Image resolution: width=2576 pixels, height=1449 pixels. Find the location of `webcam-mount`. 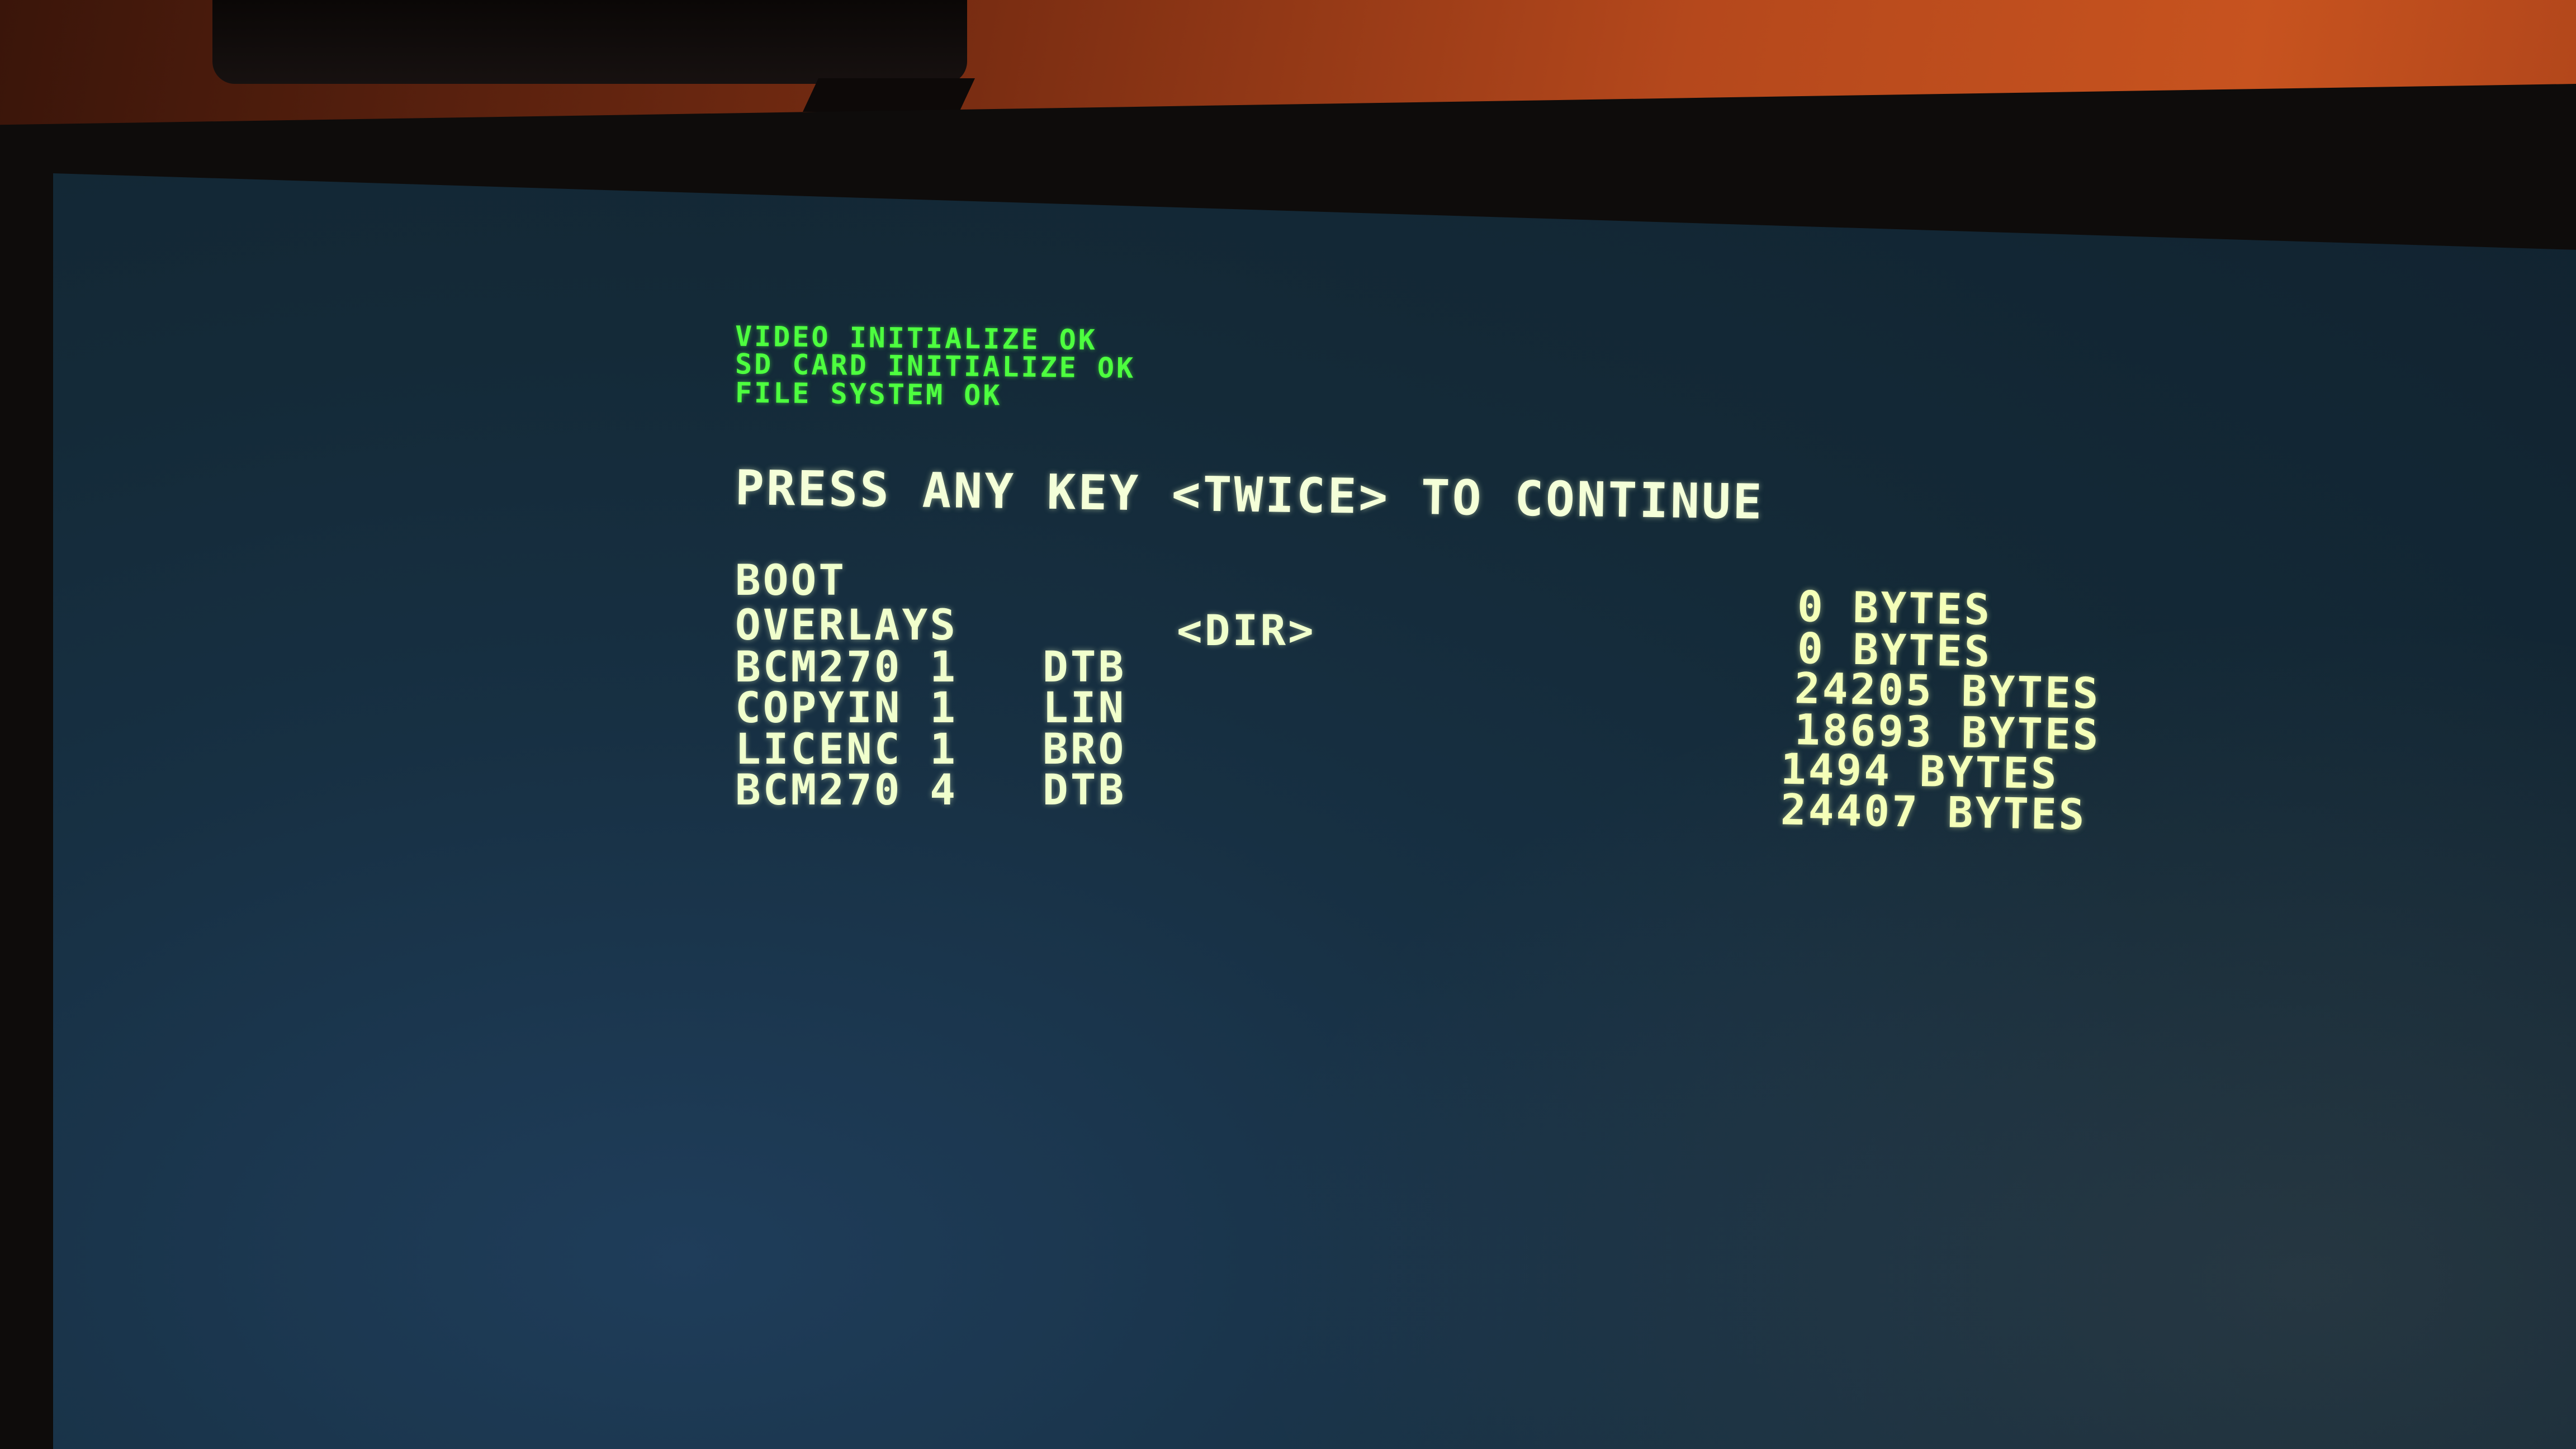

webcam-mount is located at coordinates (889, 95).